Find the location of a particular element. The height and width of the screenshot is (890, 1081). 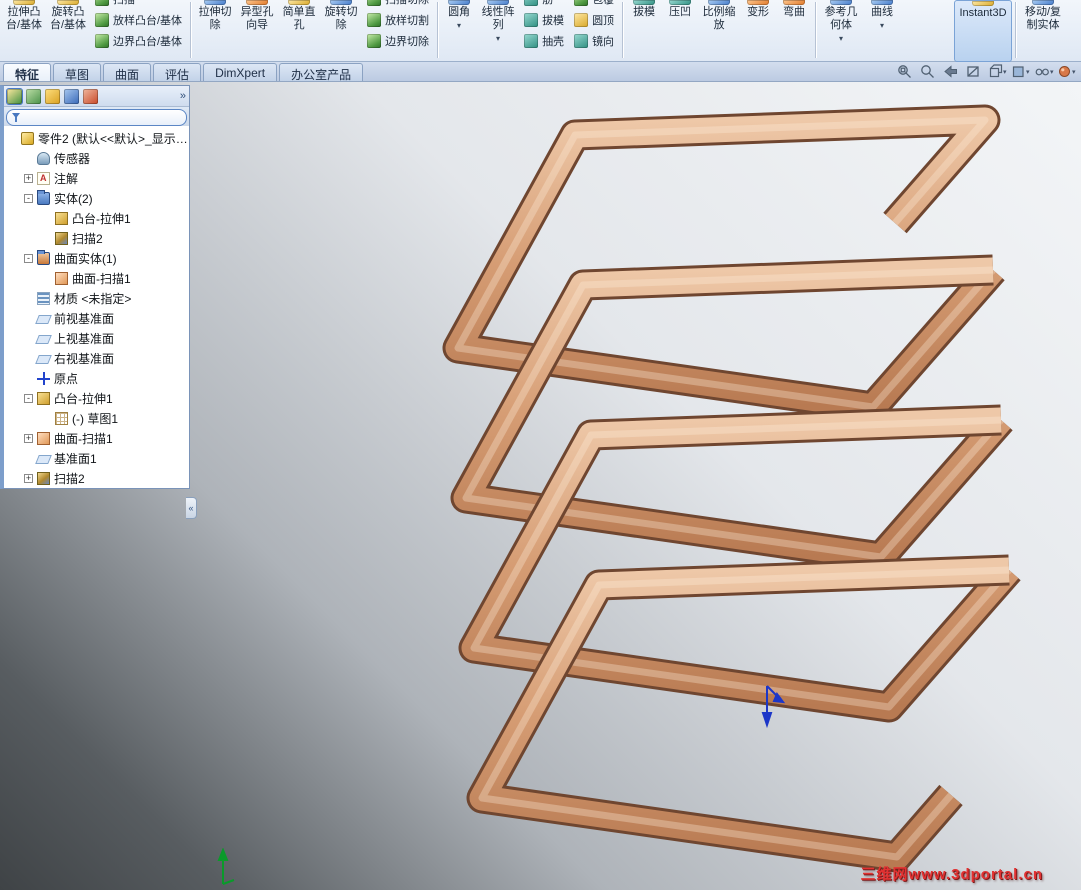

deform-group: 拔模 压凹 比例缩 放 变形 弯曲 is located at coordinates (719, 31).